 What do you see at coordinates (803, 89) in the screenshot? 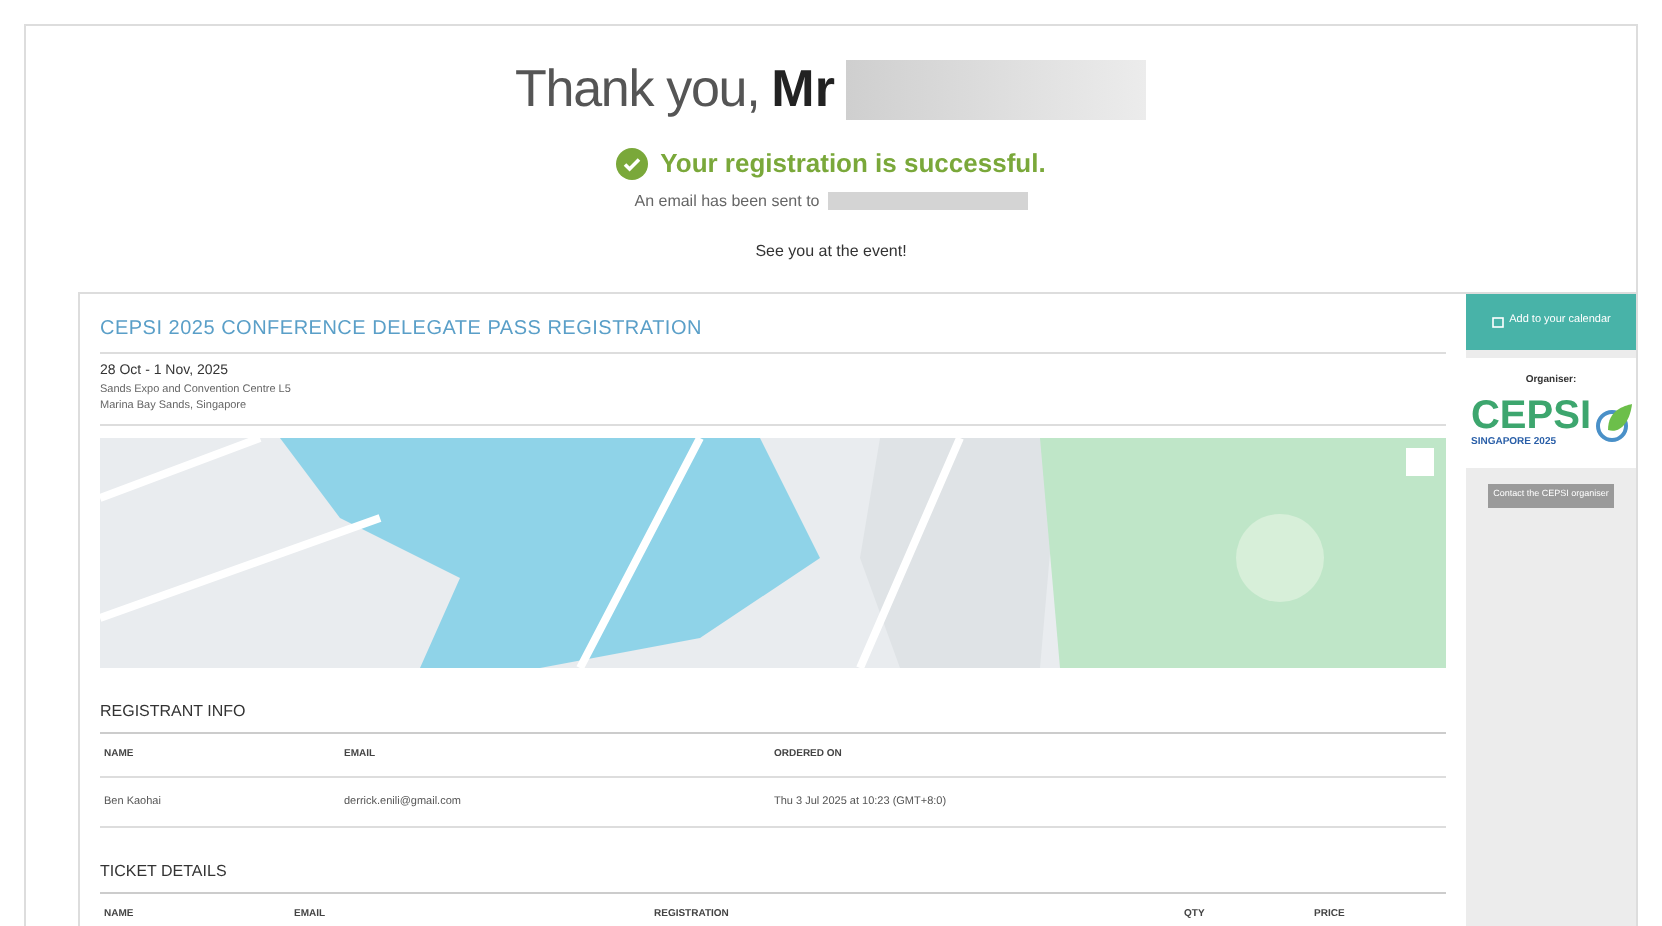
I see `salutation: Mr` at bounding box center [803, 89].